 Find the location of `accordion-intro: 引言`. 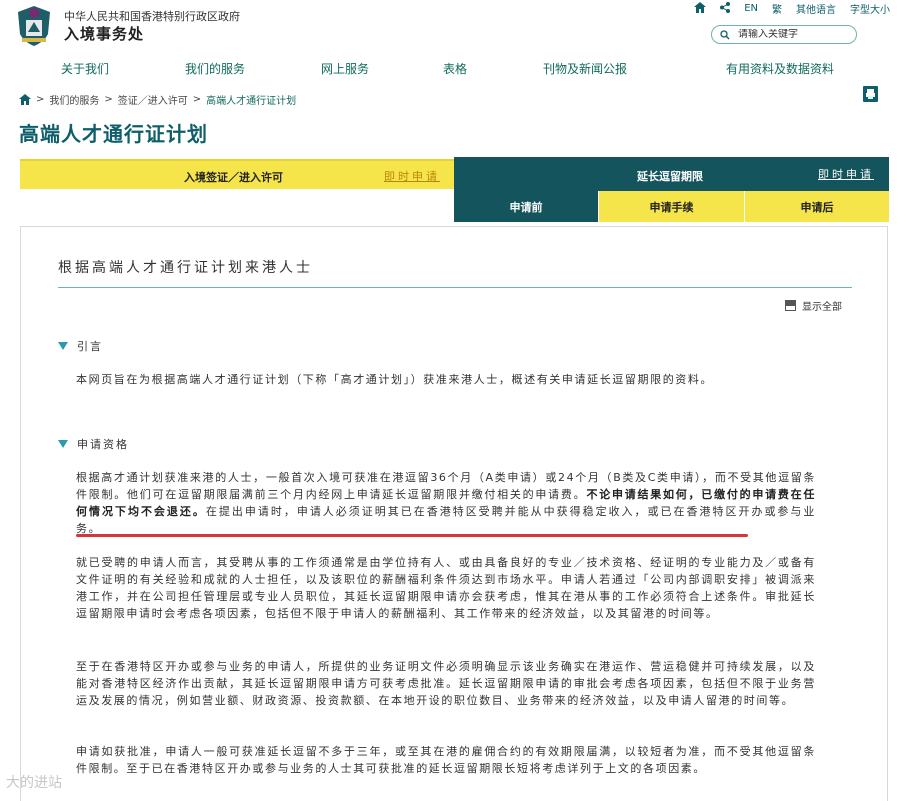

accordion-intro: 引言 is located at coordinates (80, 346).